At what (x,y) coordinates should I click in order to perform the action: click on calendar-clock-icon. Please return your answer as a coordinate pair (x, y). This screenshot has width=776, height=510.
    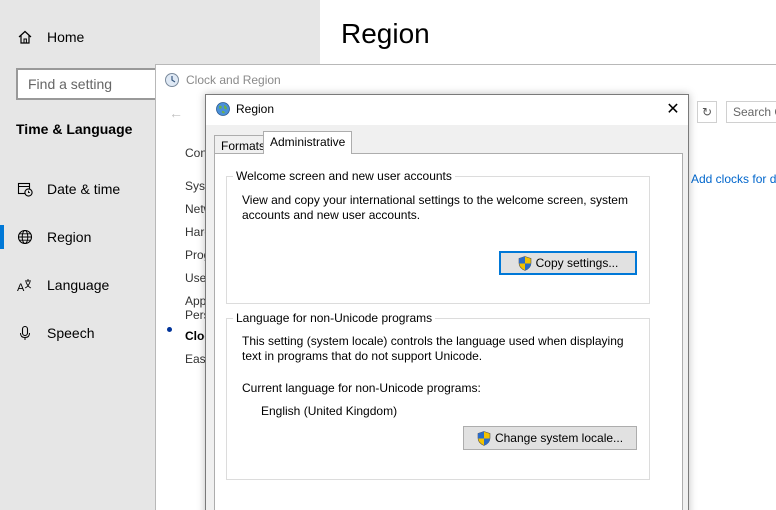
    Looking at the image, I should click on (25, 189).